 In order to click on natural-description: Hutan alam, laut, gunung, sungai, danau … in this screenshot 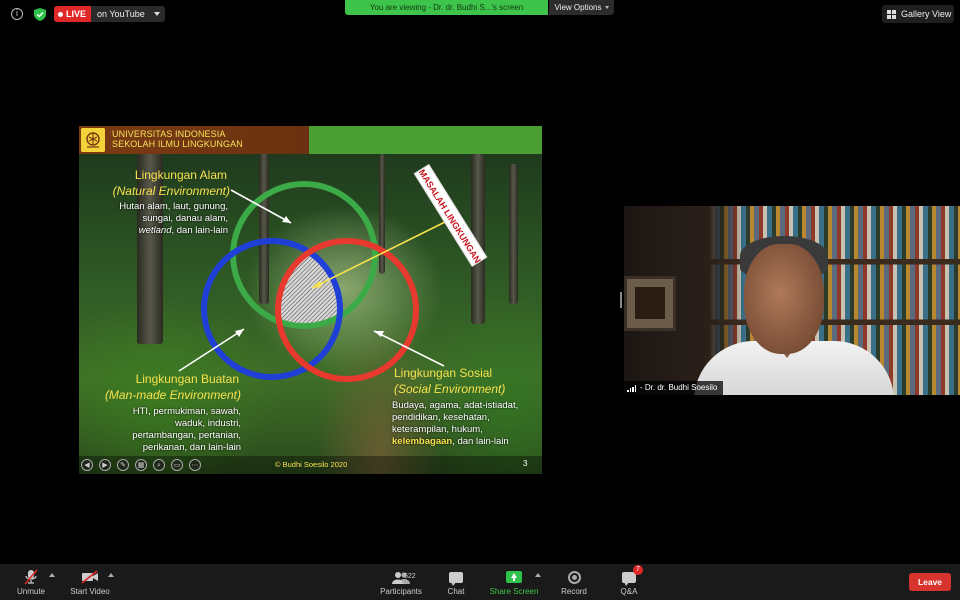, I will do `click(158, 219)`.